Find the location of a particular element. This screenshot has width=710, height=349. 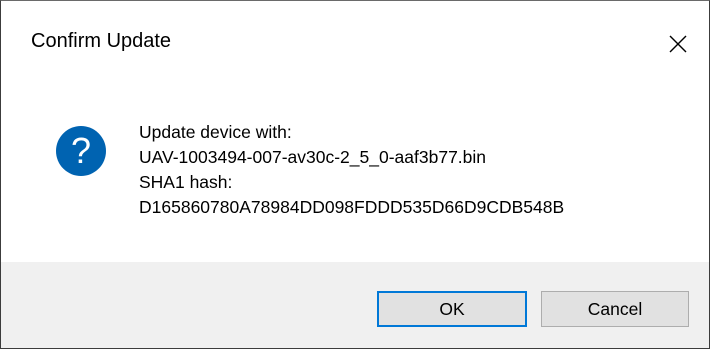

close-icon is located at coordinates (678, 44).